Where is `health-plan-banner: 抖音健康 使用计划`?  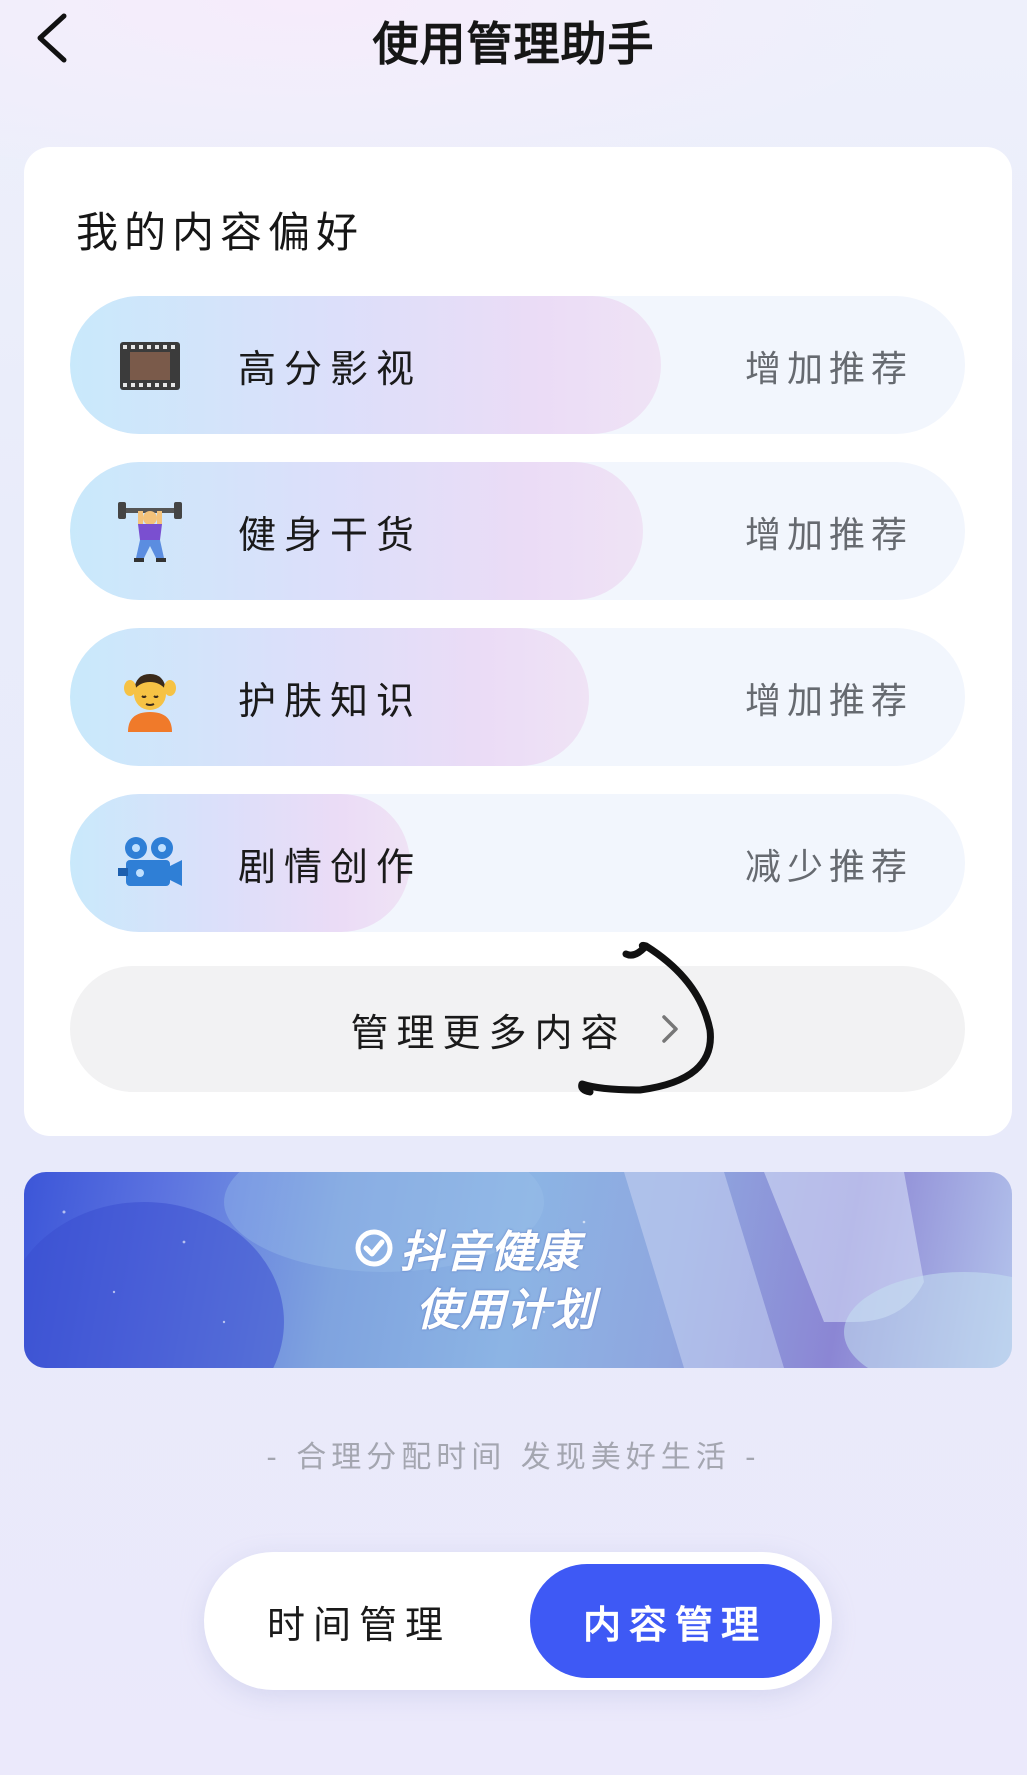 health-plan-banner: 抖音健康 使用计划 is located at coordinates (518, 1270).